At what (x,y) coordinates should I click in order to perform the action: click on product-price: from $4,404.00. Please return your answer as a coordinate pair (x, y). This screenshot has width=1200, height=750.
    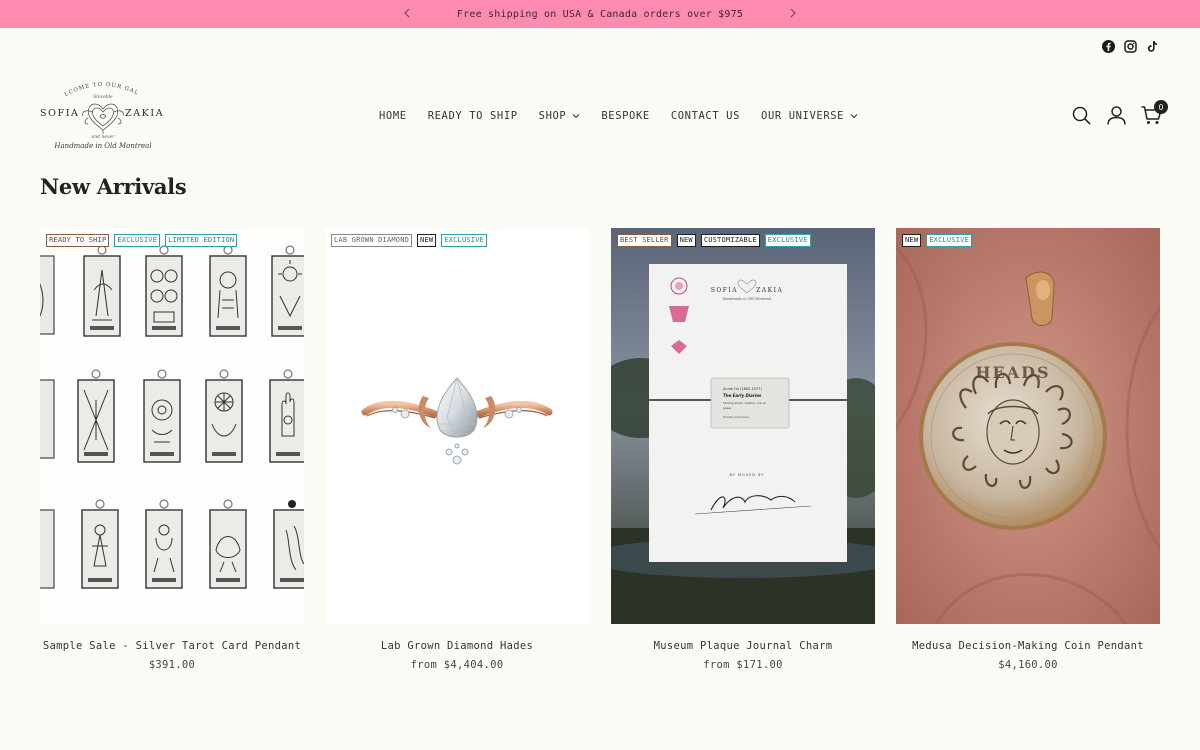
    Looking at the image, I should click on (457, 665).